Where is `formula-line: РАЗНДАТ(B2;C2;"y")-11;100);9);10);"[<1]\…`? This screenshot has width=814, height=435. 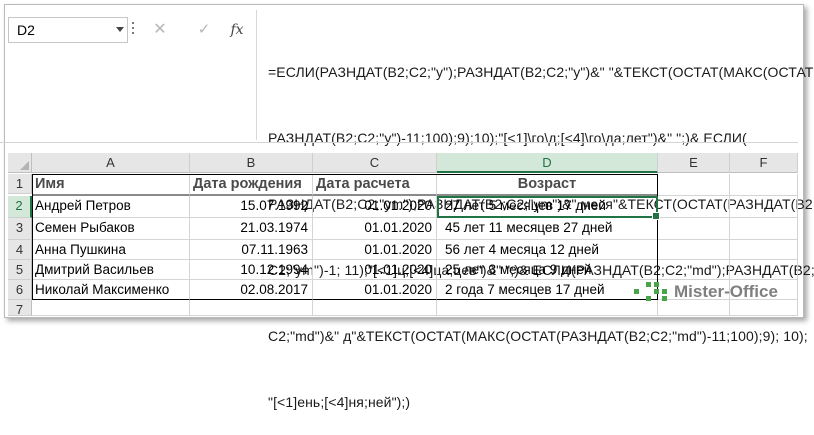 formula-line: РАЗНДАТ(B2;C2;"y")-11;100);9);10);"[<1]\… is located at coordinates (507, 138).